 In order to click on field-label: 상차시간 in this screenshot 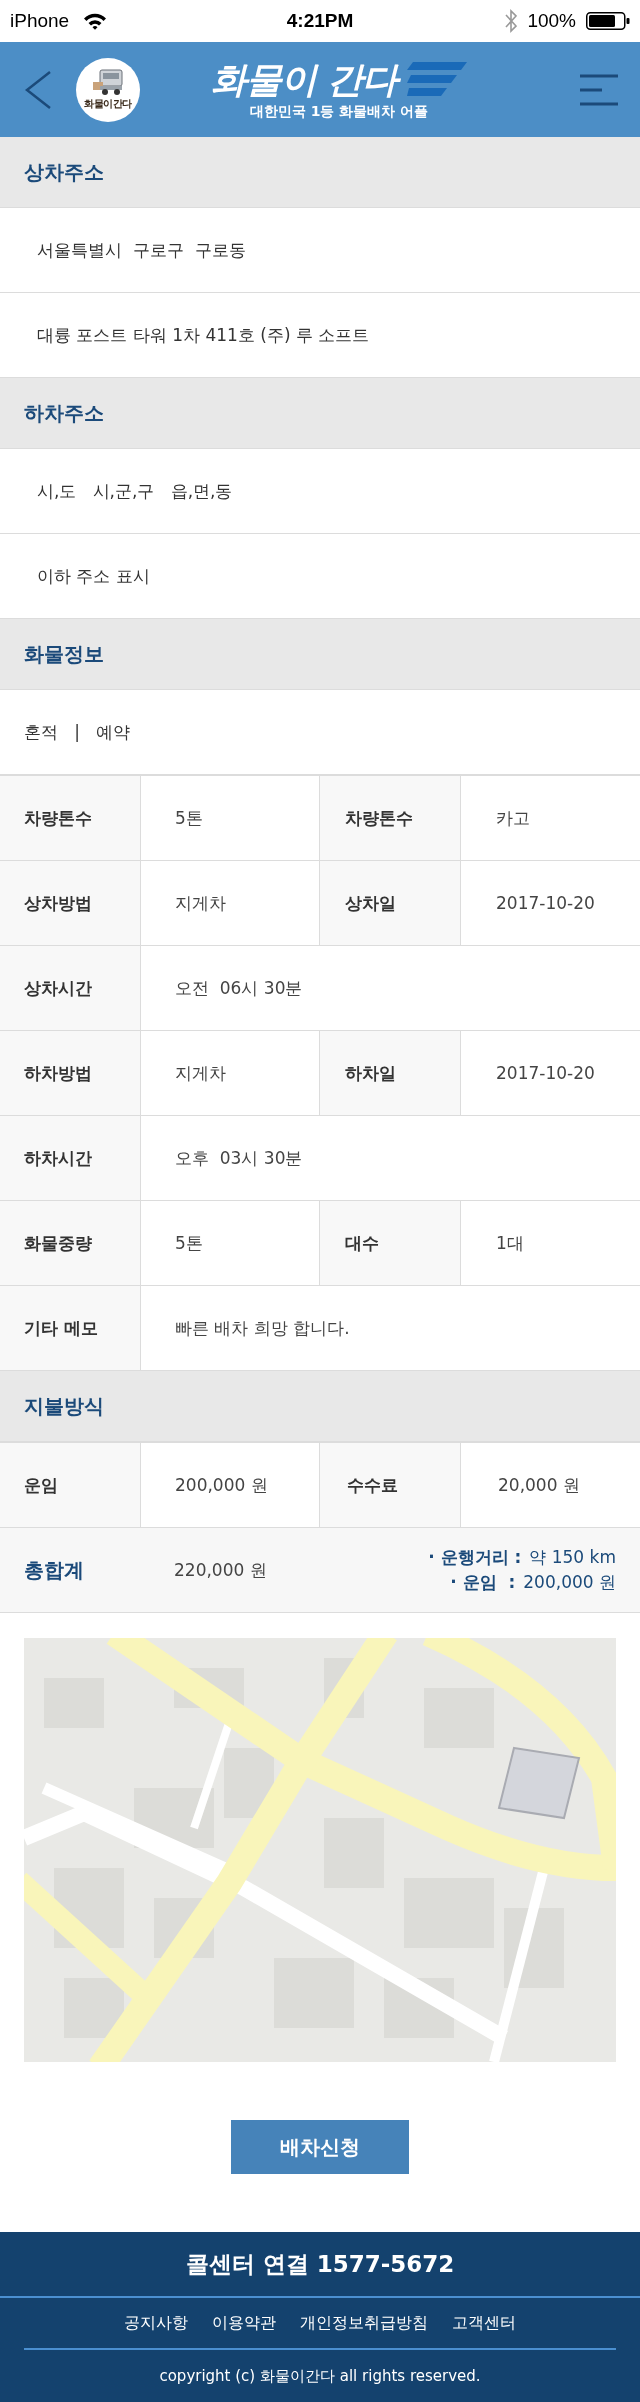, I will do `click(70, 988)`.